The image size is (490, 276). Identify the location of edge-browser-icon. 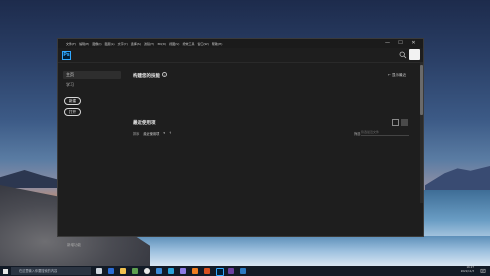
(111, 271).